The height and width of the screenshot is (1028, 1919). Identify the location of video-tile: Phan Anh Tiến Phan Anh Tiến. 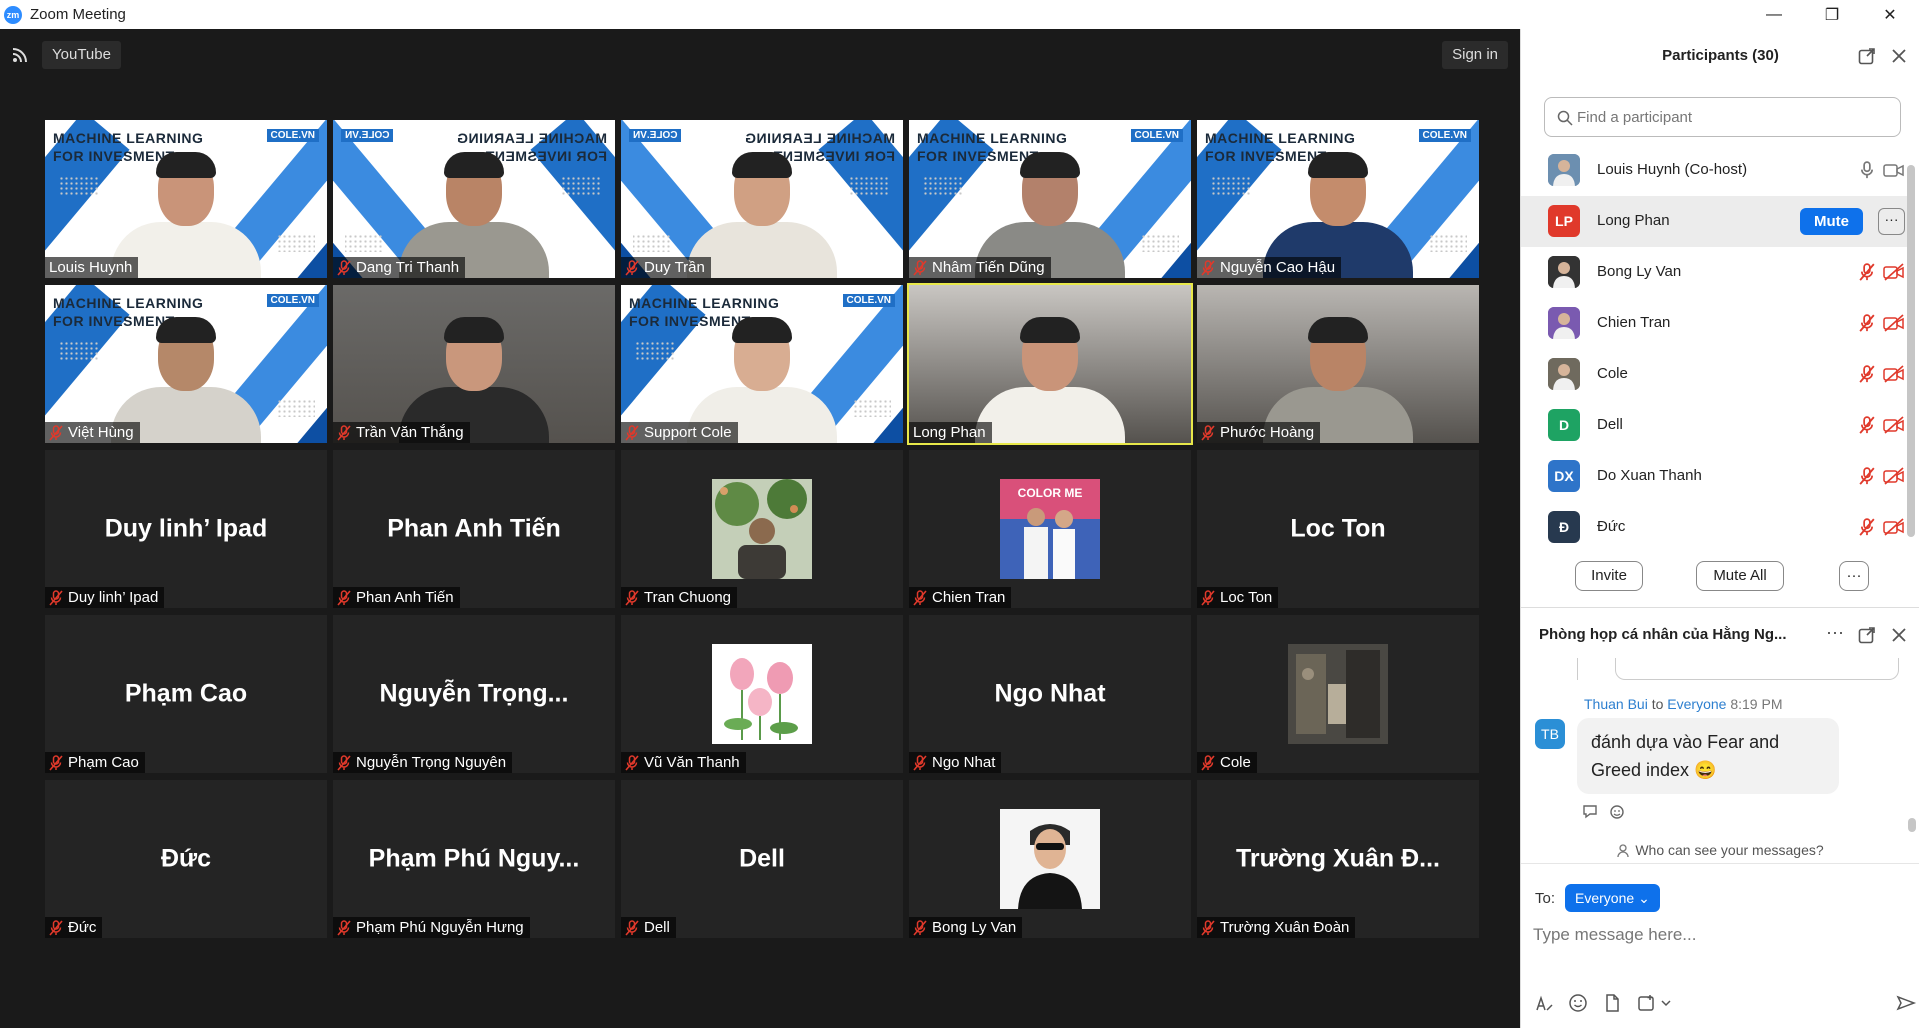
(474, 529).